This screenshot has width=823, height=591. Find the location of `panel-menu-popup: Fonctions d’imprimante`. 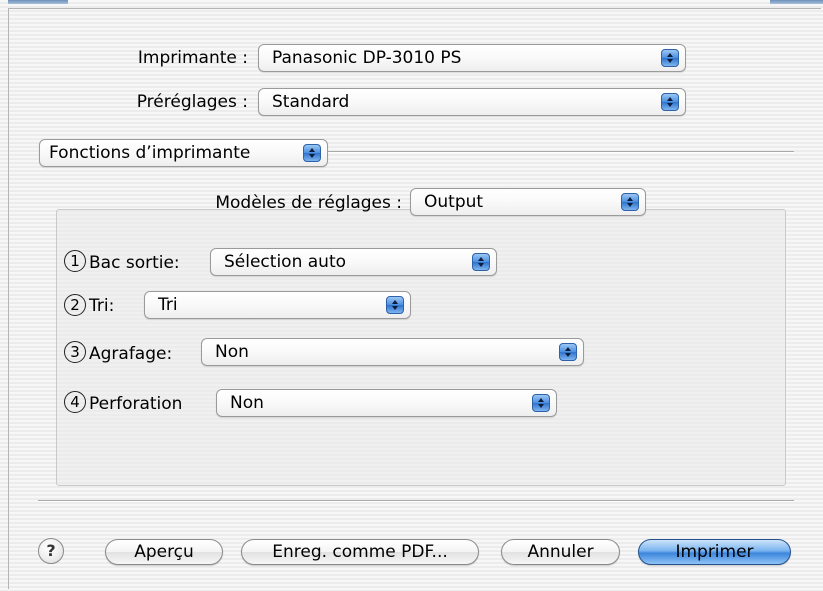

panel-menu-popup: Fonctions d’imprimante is located at coordinates (183, 153).